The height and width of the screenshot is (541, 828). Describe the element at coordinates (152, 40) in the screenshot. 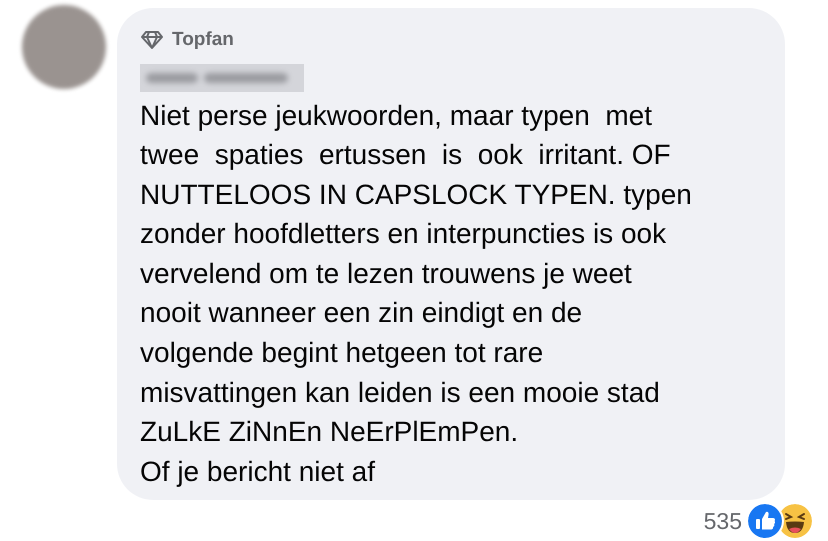

I see `diamond-icon` at that location.